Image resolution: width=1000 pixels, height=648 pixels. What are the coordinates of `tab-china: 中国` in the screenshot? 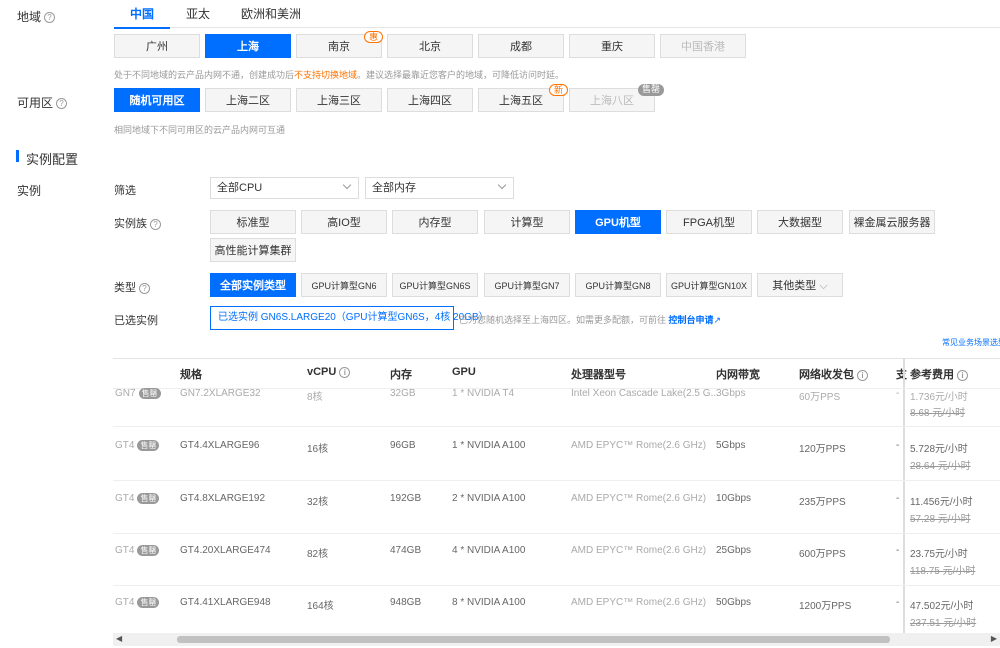 It's located at (142, 14).